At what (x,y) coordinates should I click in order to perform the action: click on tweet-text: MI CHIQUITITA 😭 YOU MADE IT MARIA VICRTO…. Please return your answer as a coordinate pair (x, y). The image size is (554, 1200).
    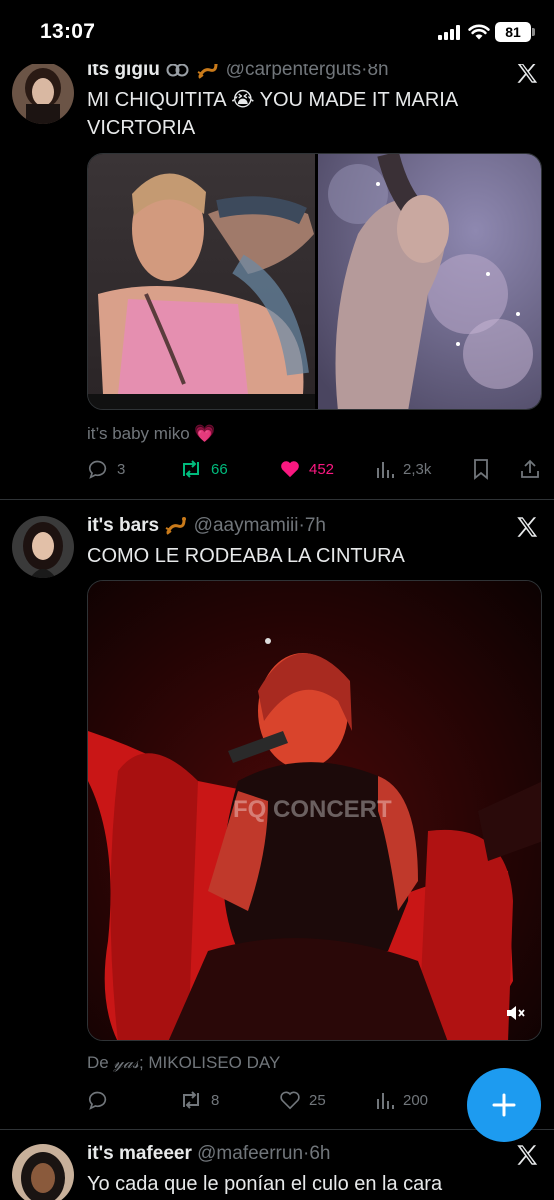
    Looking at the image, I should click on (297, 114).